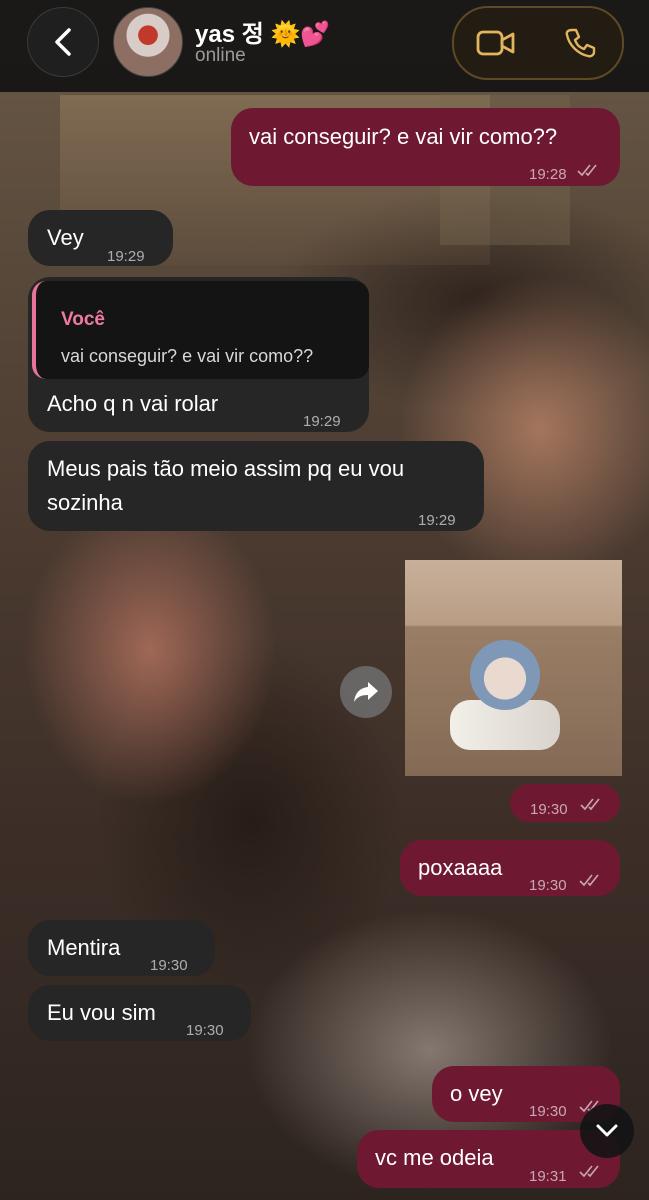 This screenshot has height=1200, width=649. I want to click on message-text: o vey, so click(476, 1093).